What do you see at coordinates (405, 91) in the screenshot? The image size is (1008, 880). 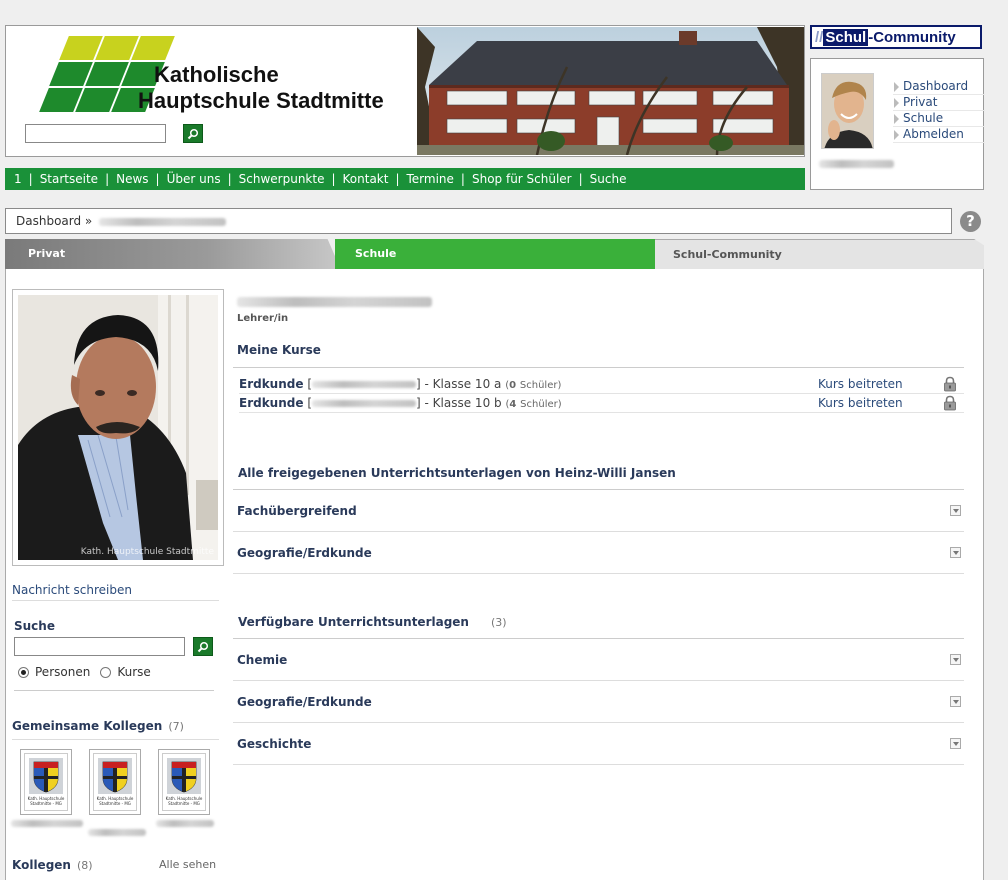 I see `school-header: Katholische Hauptschule Stadtmitte` at bounding box center [405, 91].